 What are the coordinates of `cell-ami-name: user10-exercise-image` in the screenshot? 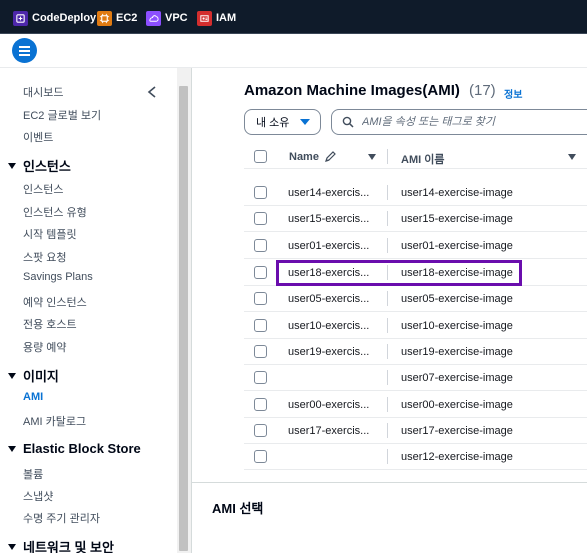 It's located at (457, 326).